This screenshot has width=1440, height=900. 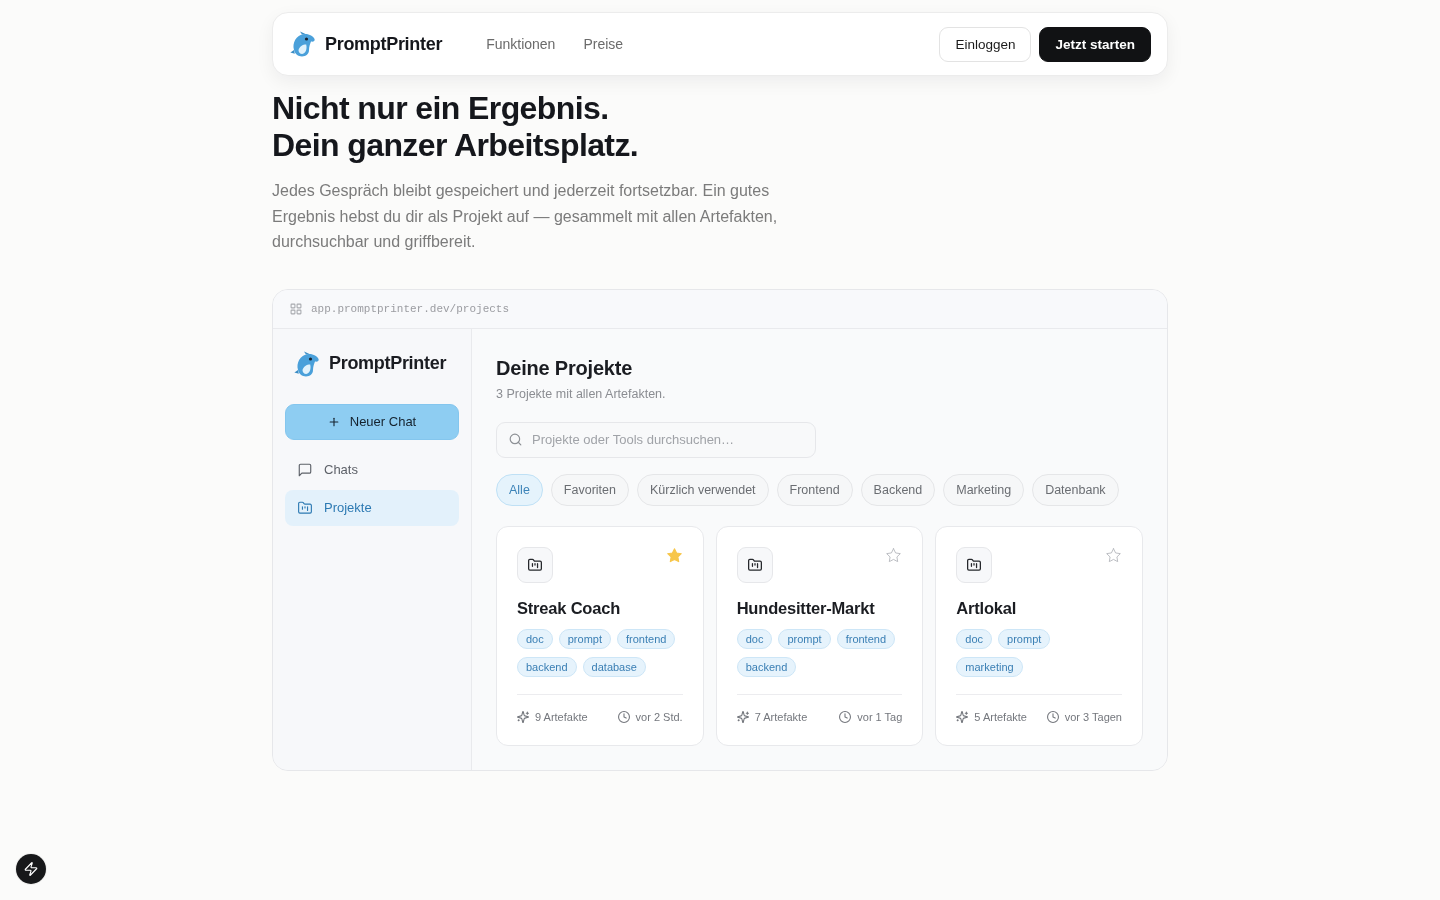 What do you see at coordinates (561, 717) in the screenshot?
I see `artifact-count: 9 Artefakte` at bounding box center [561, 717].